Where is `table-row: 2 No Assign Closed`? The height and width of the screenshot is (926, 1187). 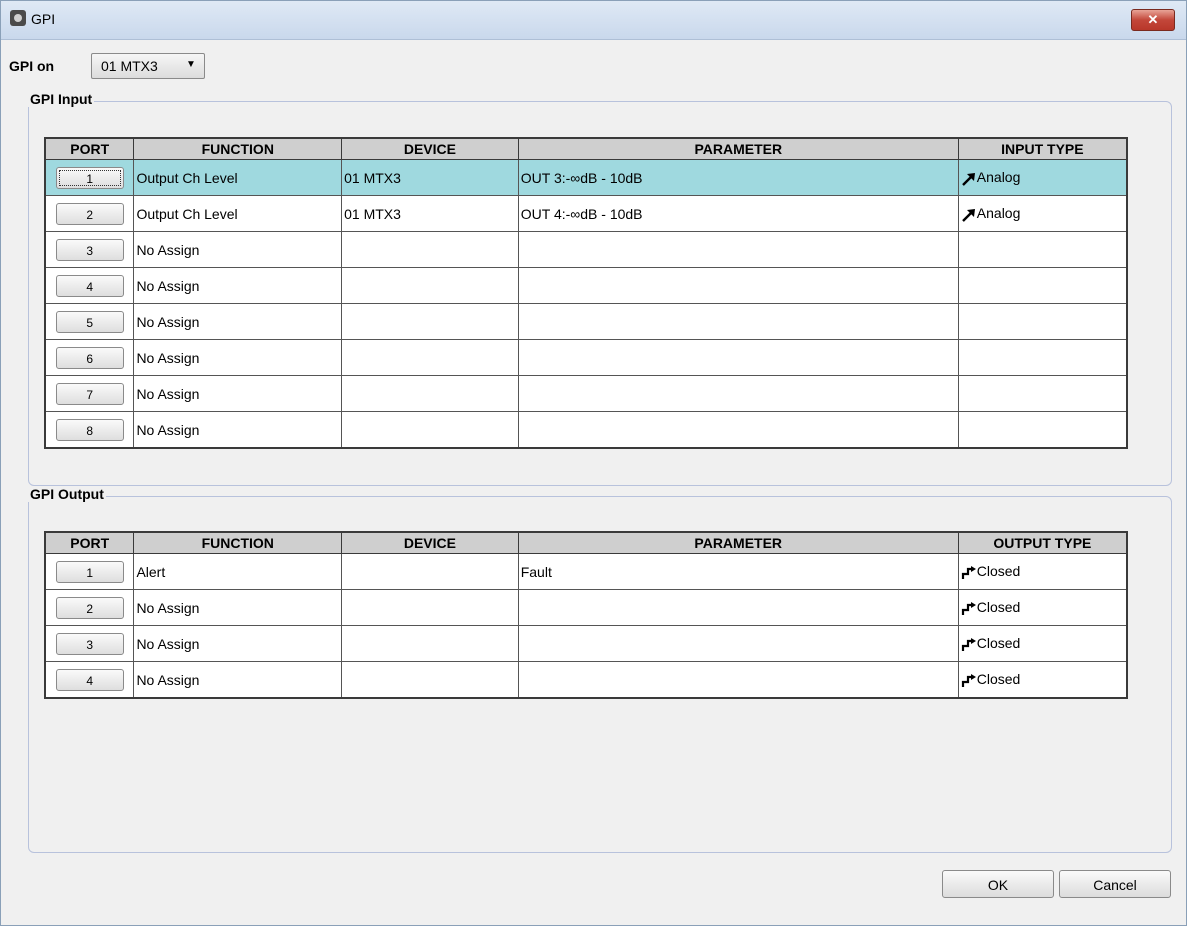 table-row: 2 No Assign Closed is located at coordinates (586, 607).